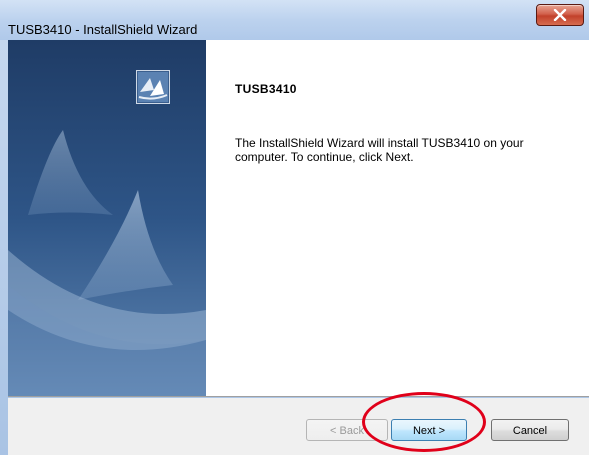 The width and height of the screenshot is (589, 455). What do you see at coordinates (103, 29) in the screenshot?
I see `window-title: TUSB3410 - InstallShield Wizard` at bounding box center [103, 29].